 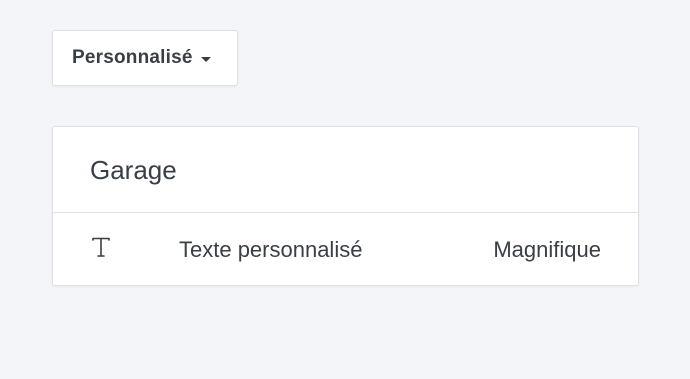 I want to click on personnalise-dropdown-button: Personnalisé, so click(x=145, y=58).